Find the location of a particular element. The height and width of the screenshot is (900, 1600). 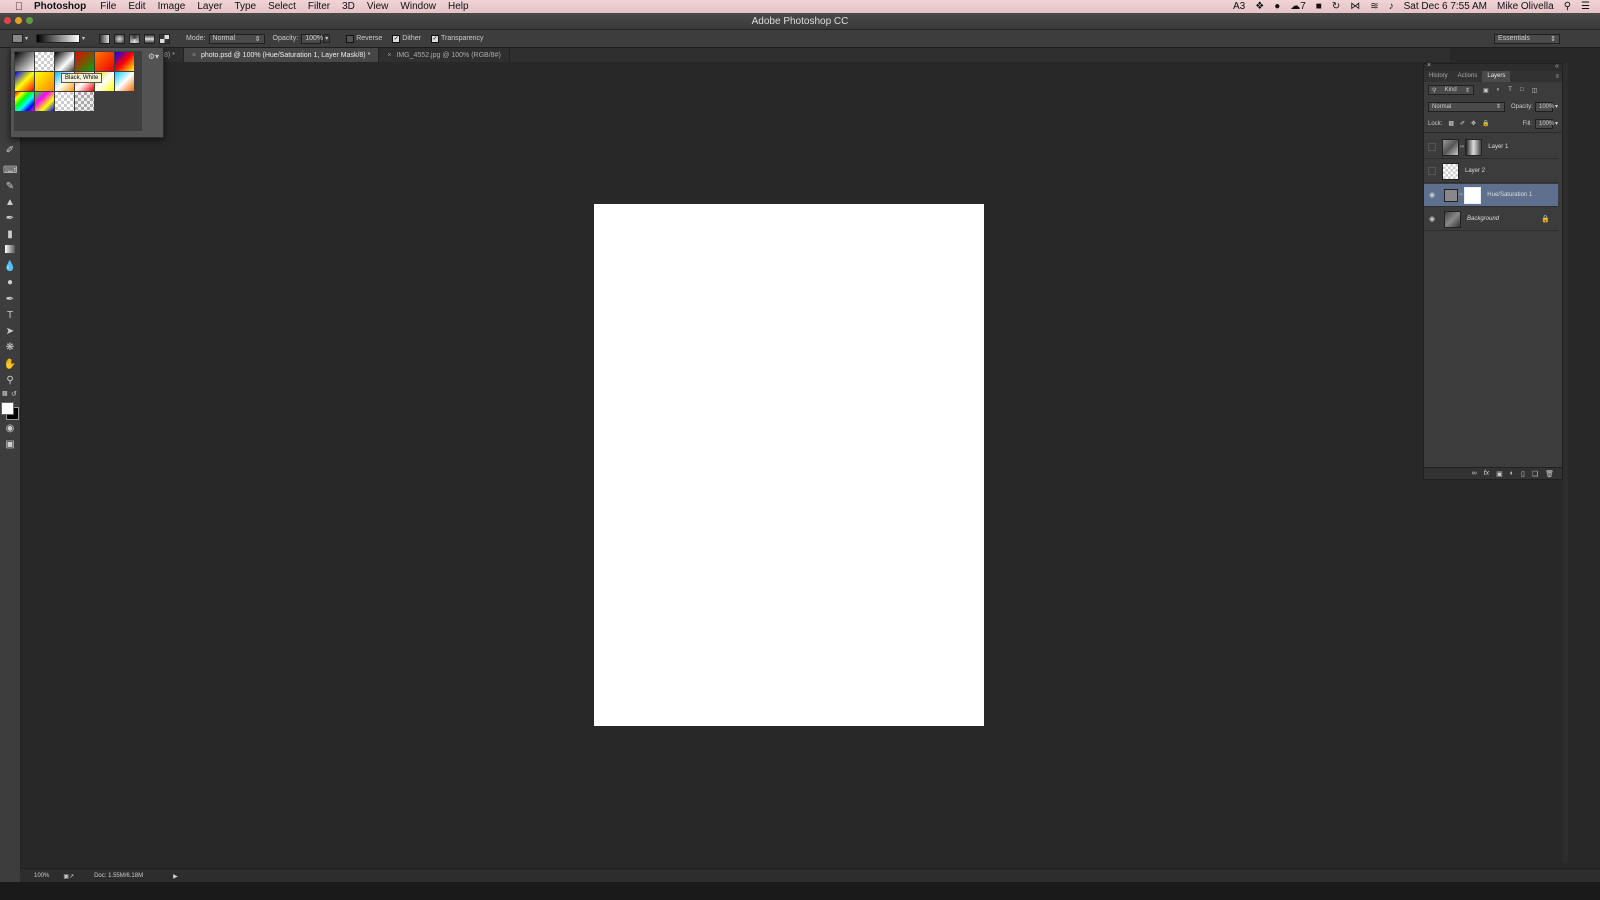

filter-type-icon: T is located at coordinates (1510, 90).